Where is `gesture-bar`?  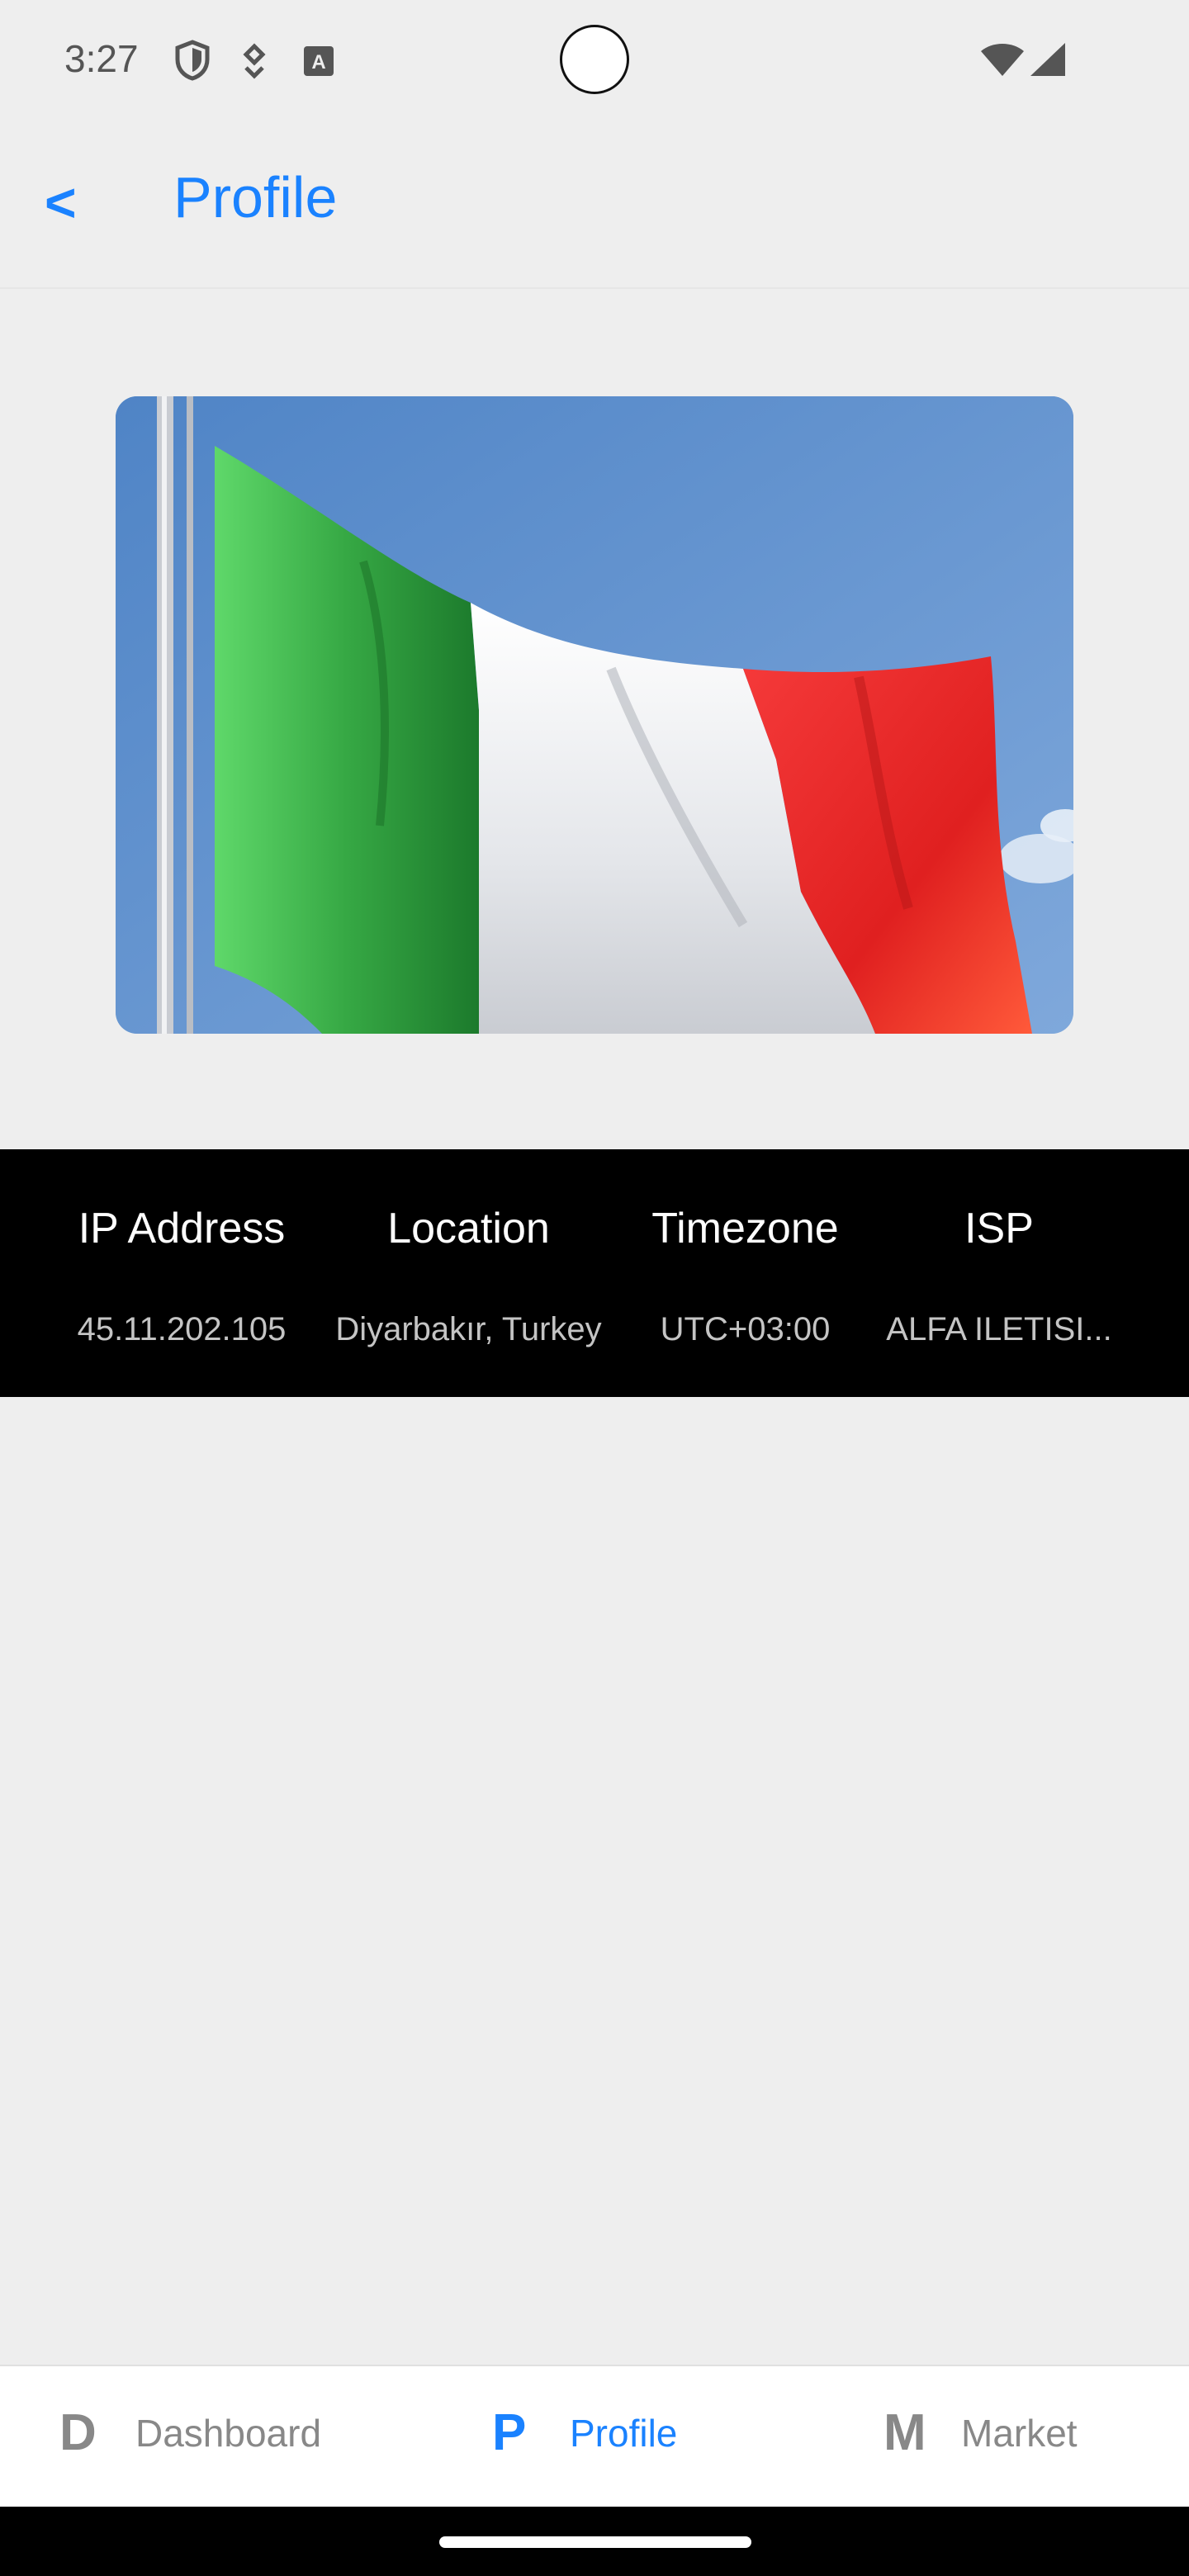 gesture-bar is located at coordinates (594, 2541).